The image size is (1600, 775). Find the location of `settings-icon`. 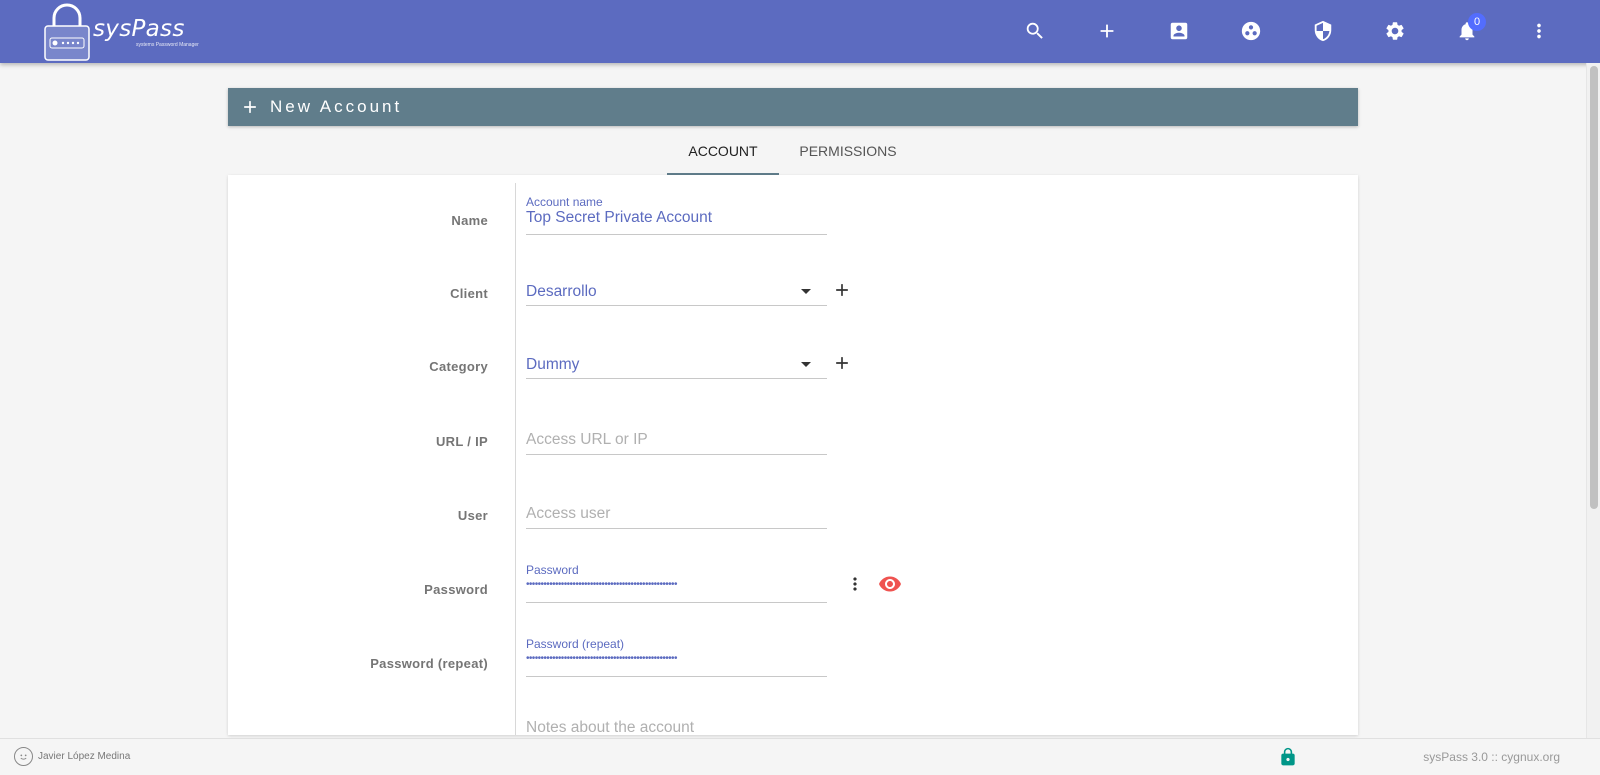

settings-icon is located at coordinates (1395, 31).